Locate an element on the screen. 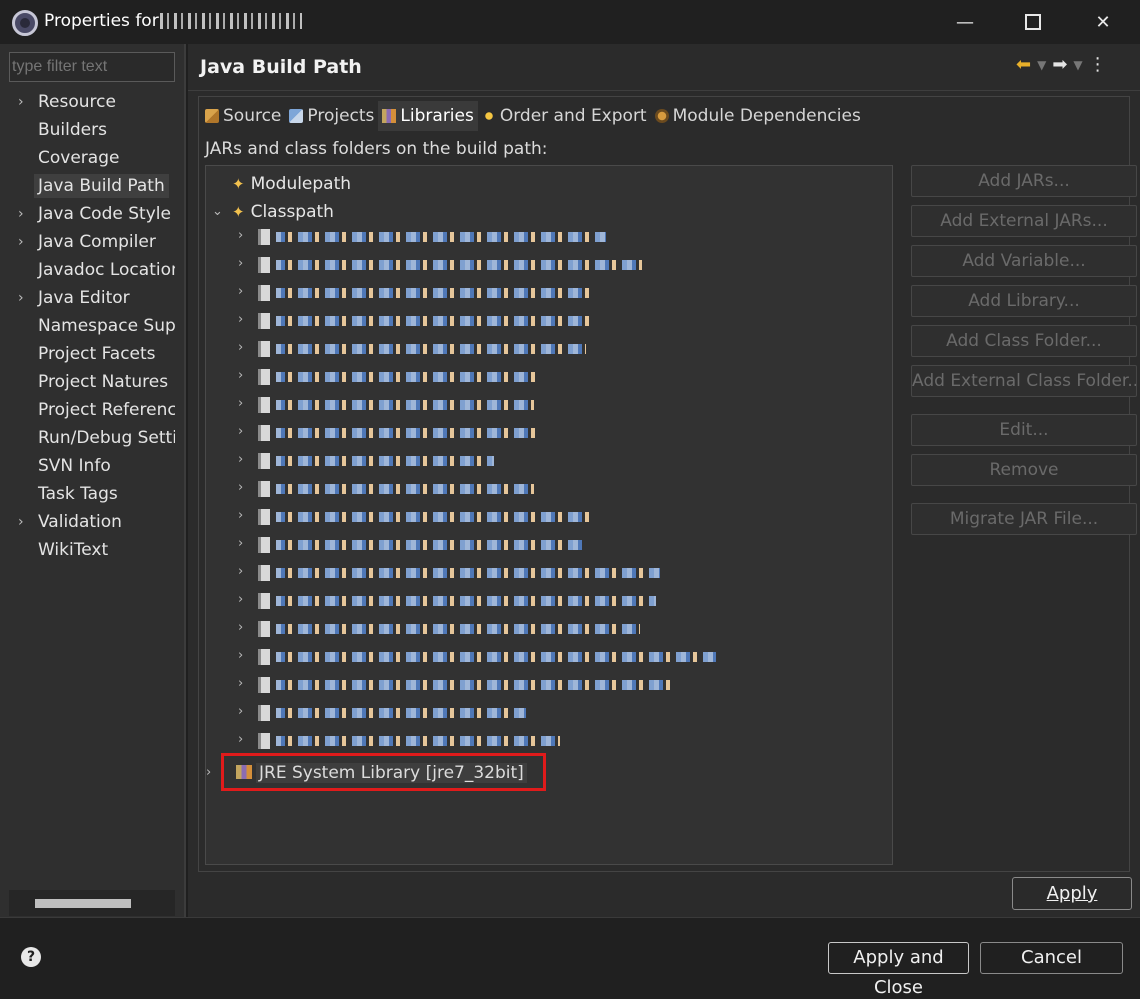 The height and width of the screenshot is (999, 1140). sidebar-item: Project Natures is located at coordinates (92, 382).